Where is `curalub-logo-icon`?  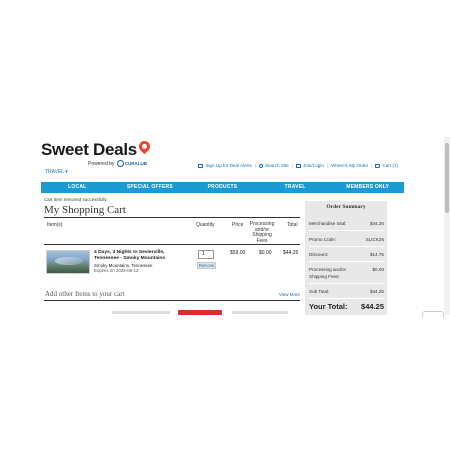
curalub-logo-icon is located at coordinates (120, 163).